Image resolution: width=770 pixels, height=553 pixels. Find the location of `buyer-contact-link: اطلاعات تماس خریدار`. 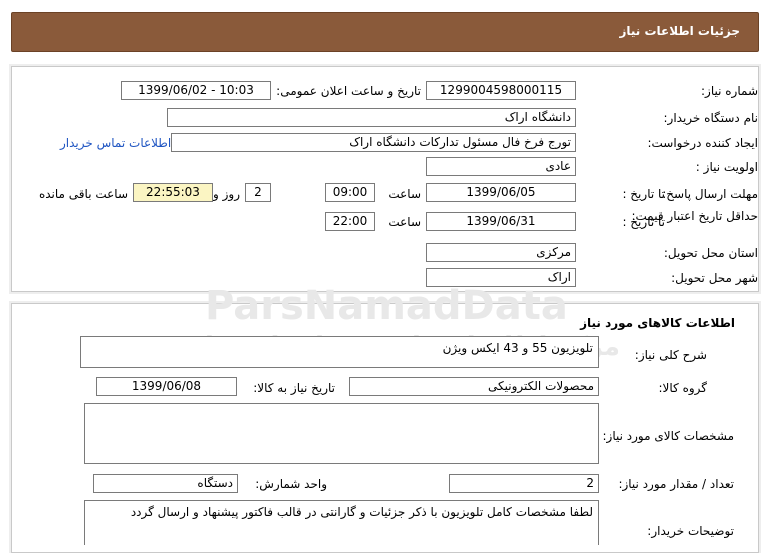

buyer-contact-link: اطلاعات تماس خریدار is located at coordinates (115, 143).